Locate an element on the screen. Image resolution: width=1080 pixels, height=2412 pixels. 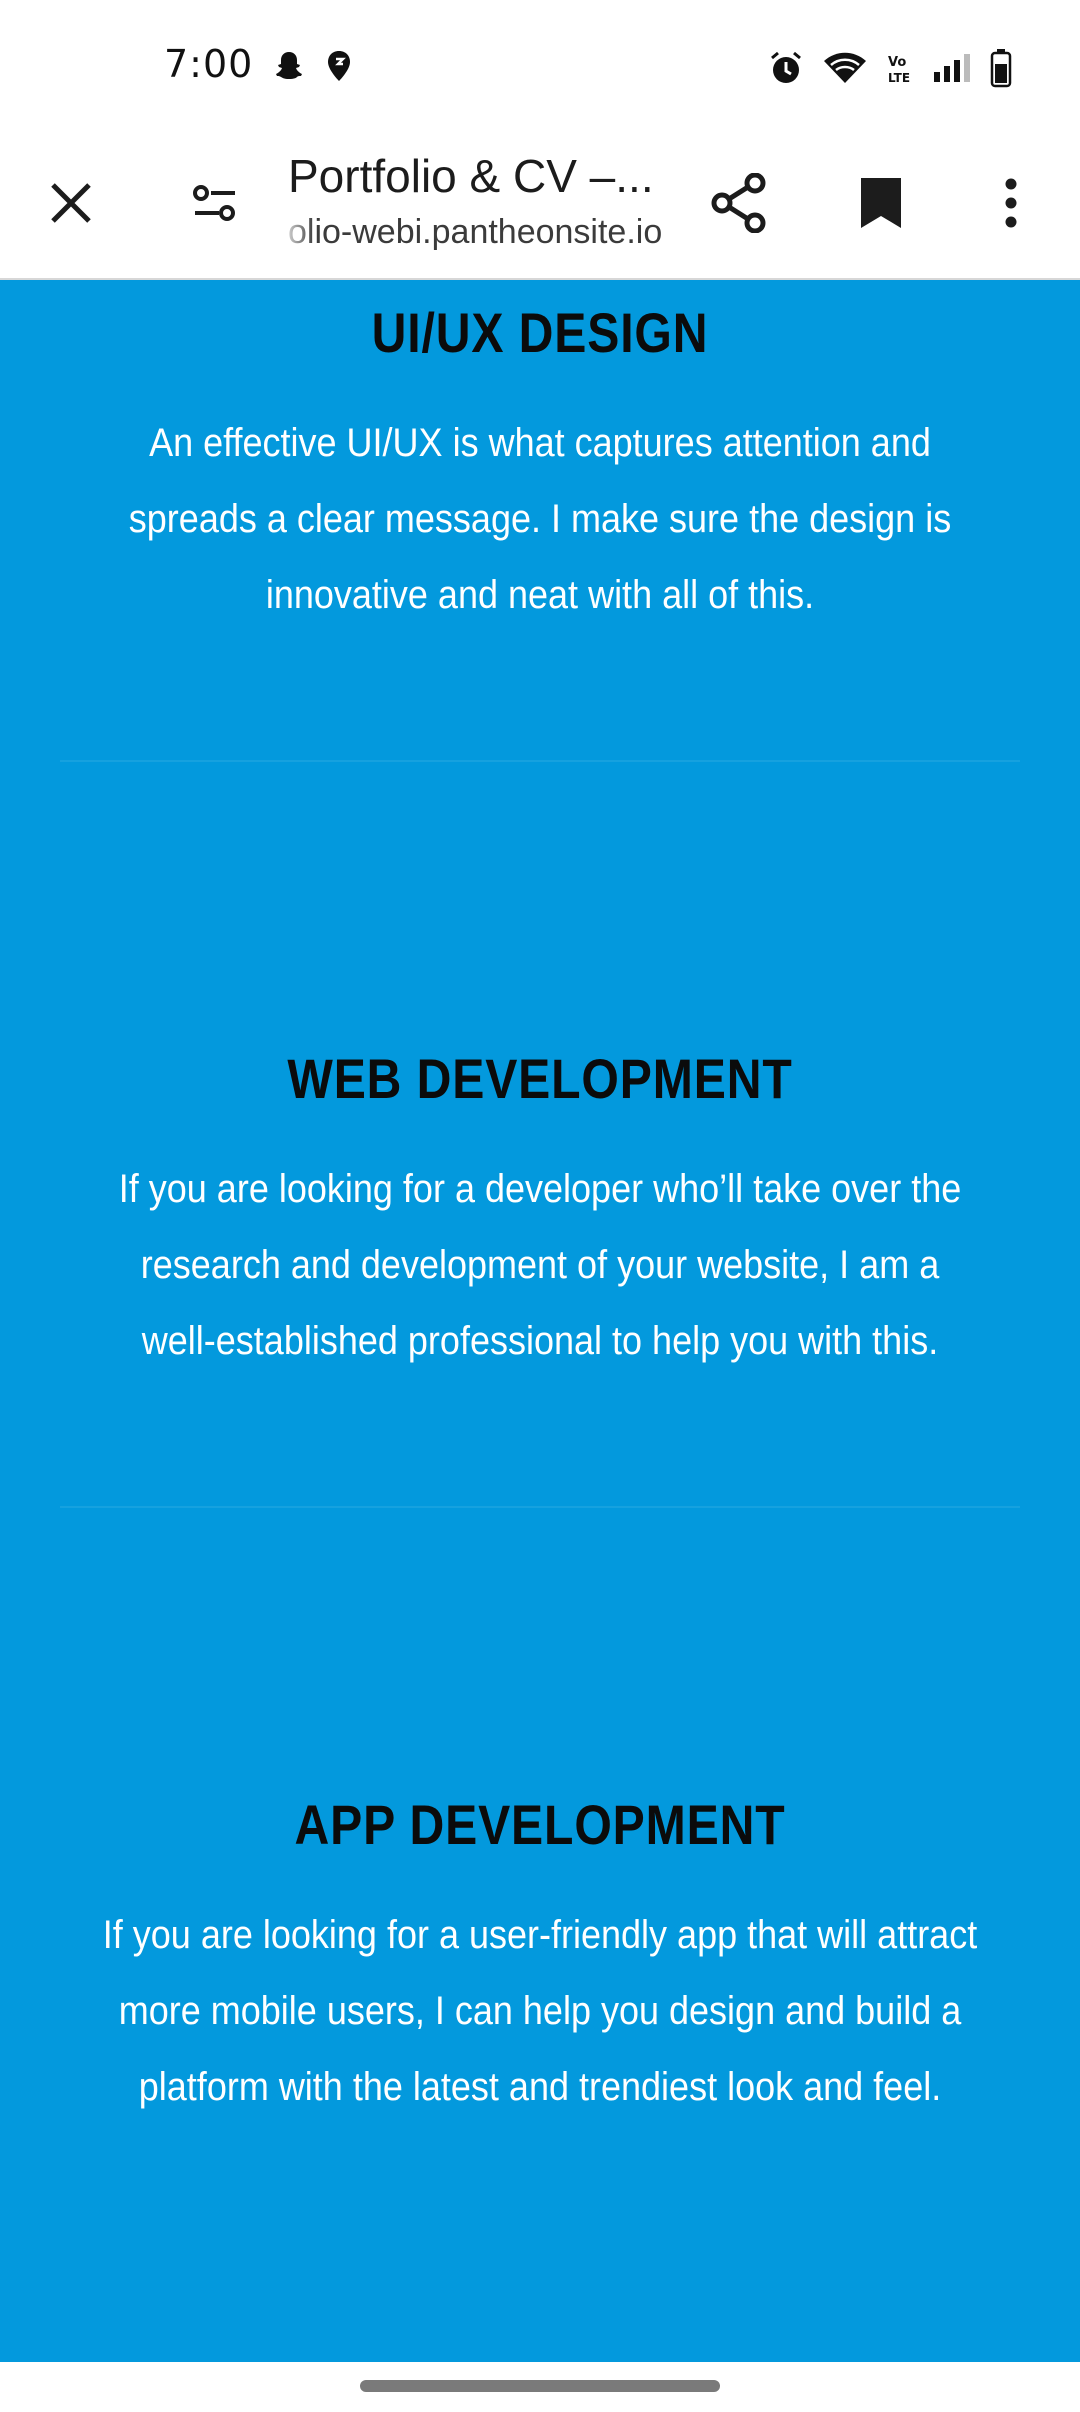
gesture-navigation-area is located at coordinates (540, 2387).